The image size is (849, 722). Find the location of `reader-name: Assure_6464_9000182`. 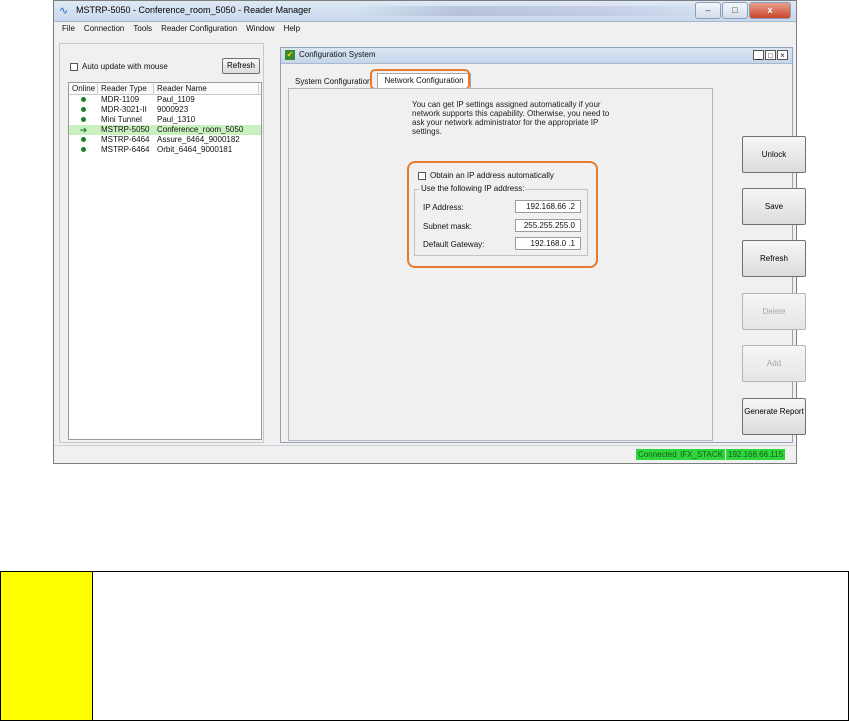

reader-name: Assure_6464_9000182 is located at coordinates (198, 139).